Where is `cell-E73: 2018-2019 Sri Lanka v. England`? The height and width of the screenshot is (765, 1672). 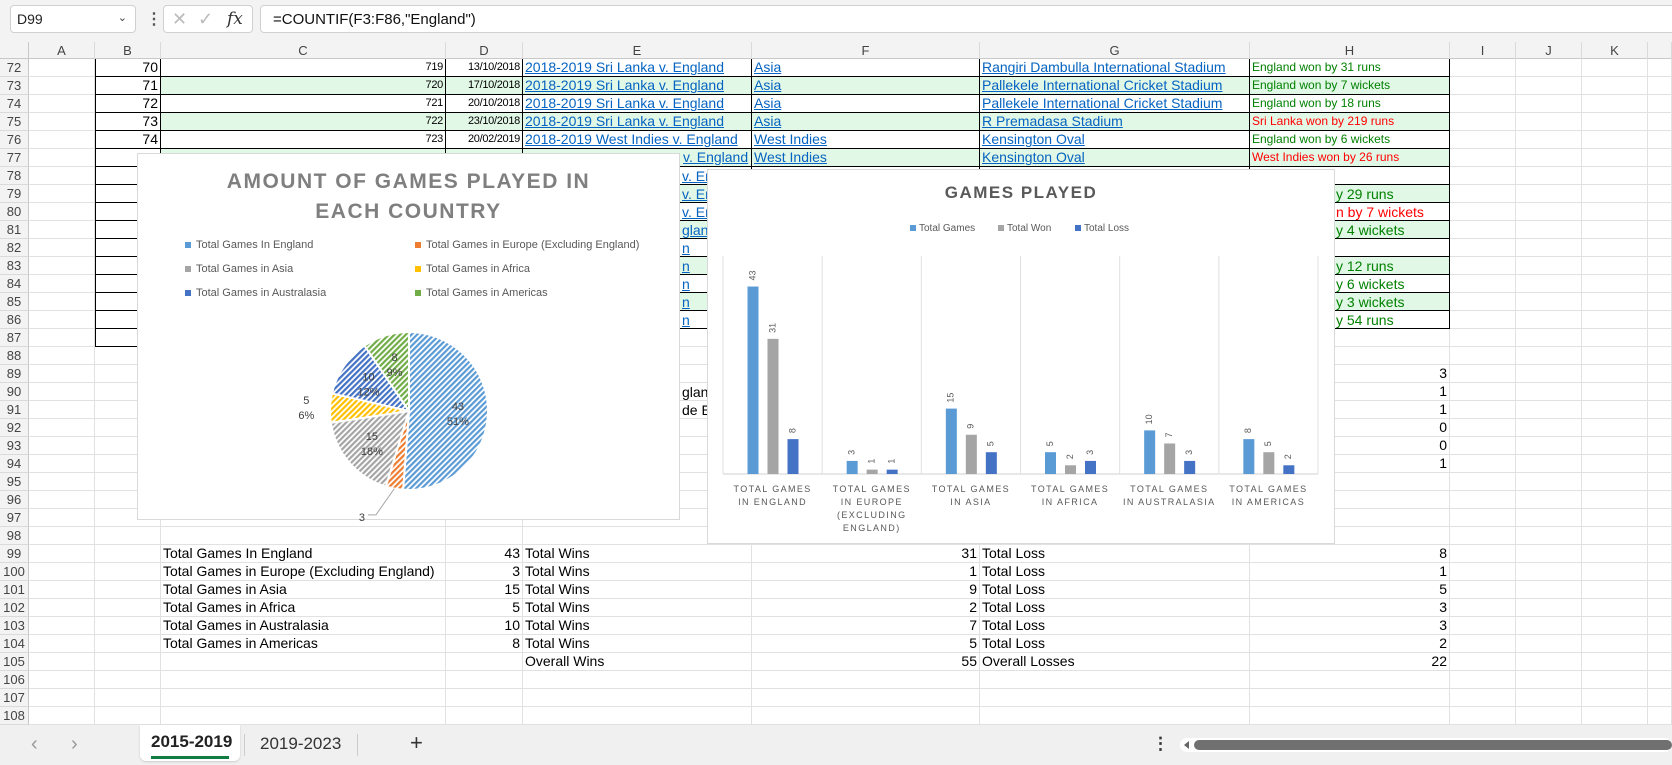 cell-E73: 2018-2019 Sri Lanka v. England is located at coordinates (637, 86).